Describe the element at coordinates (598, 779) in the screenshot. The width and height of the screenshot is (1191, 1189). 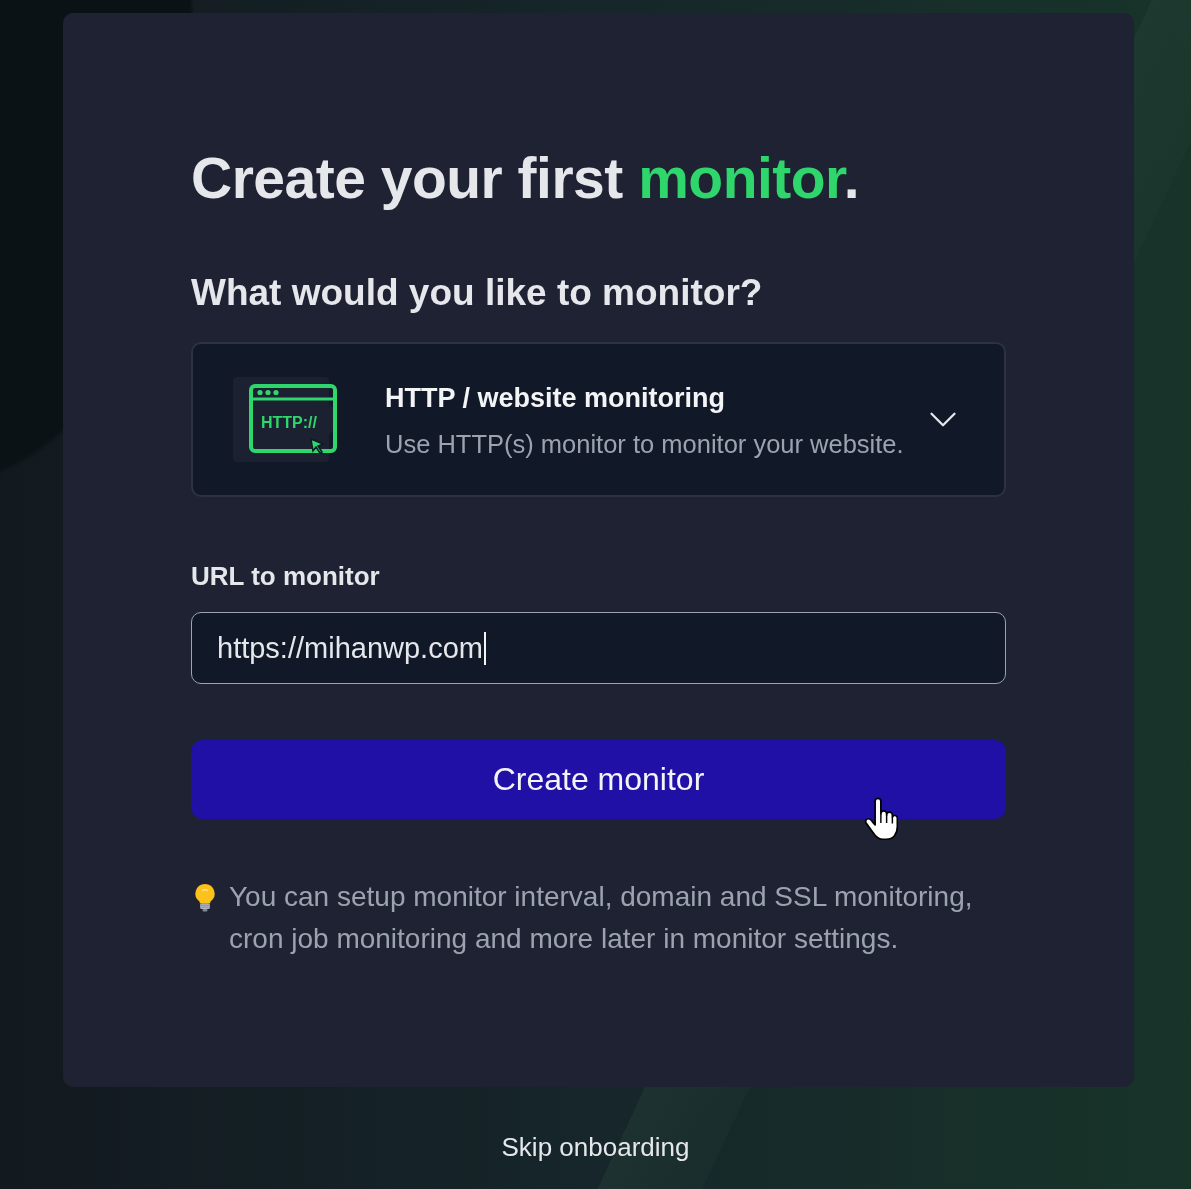
I see `create-monitor-button: Create monitor` at that location.